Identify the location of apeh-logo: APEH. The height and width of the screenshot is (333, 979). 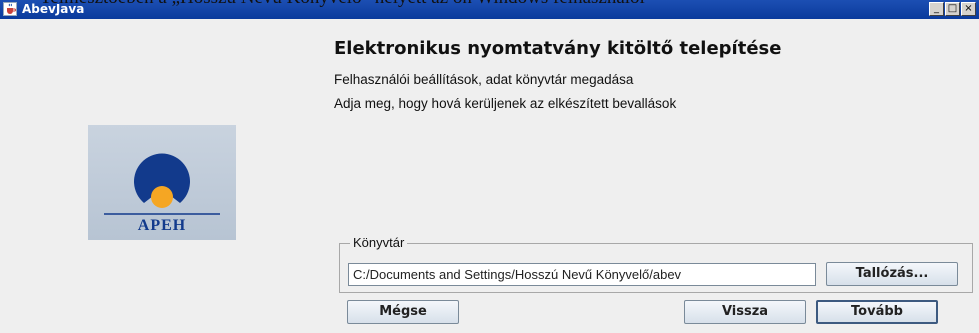
(162, 182).